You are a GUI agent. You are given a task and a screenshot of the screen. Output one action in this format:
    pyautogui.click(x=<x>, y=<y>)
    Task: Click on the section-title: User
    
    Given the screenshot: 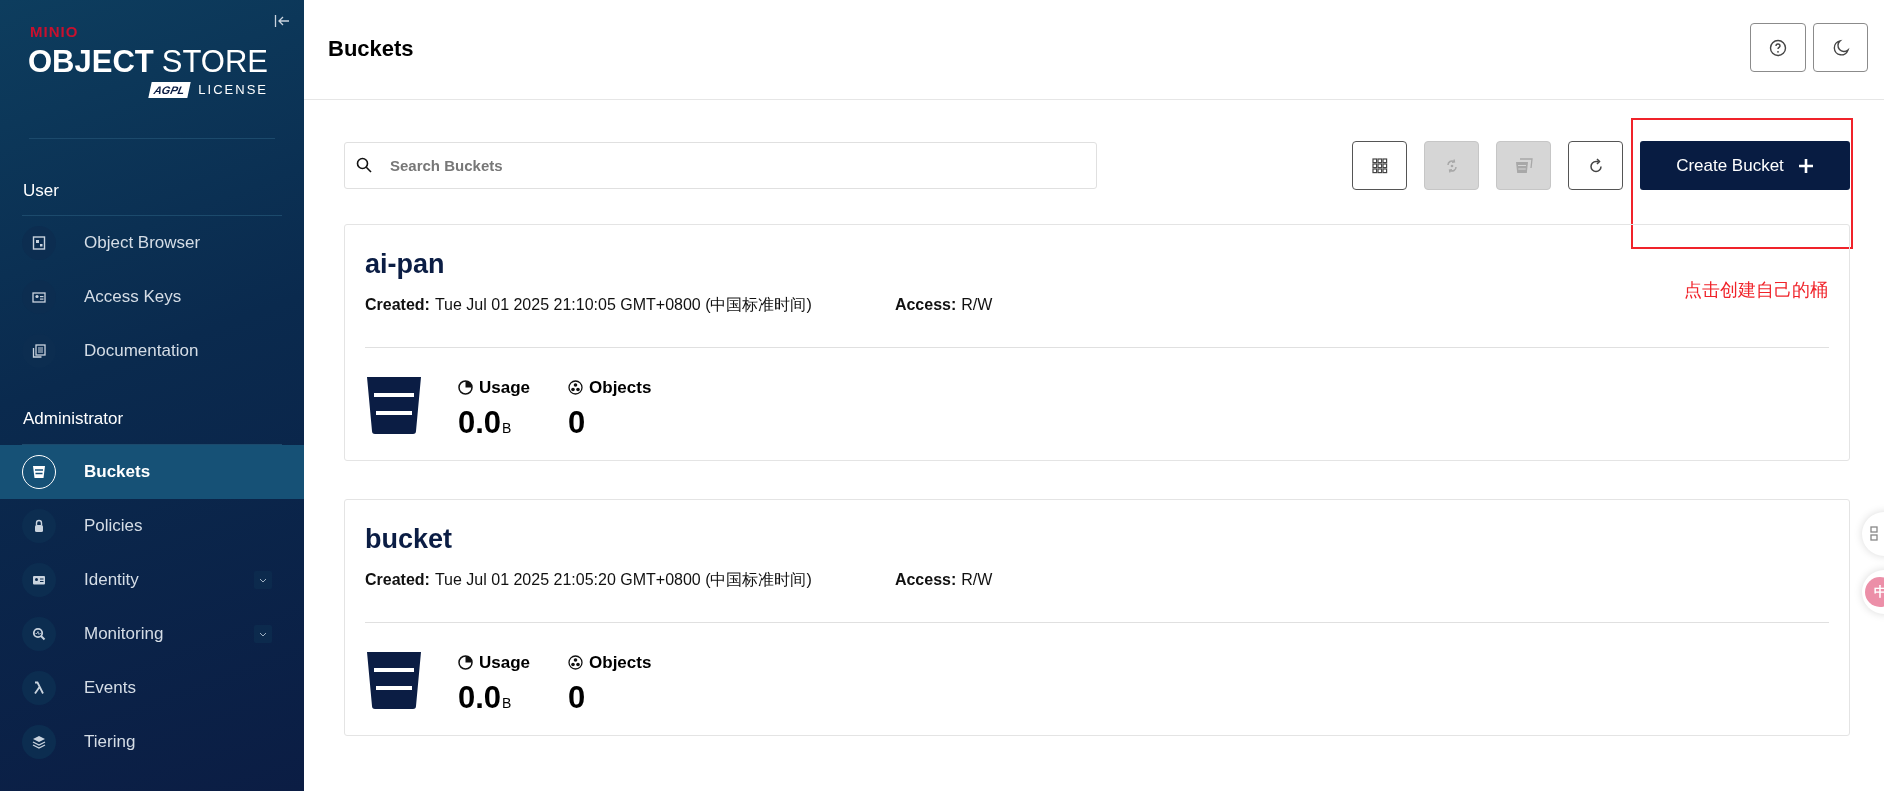 What is the action you would take?
    pyautogui.click(x=41, y=190)
    